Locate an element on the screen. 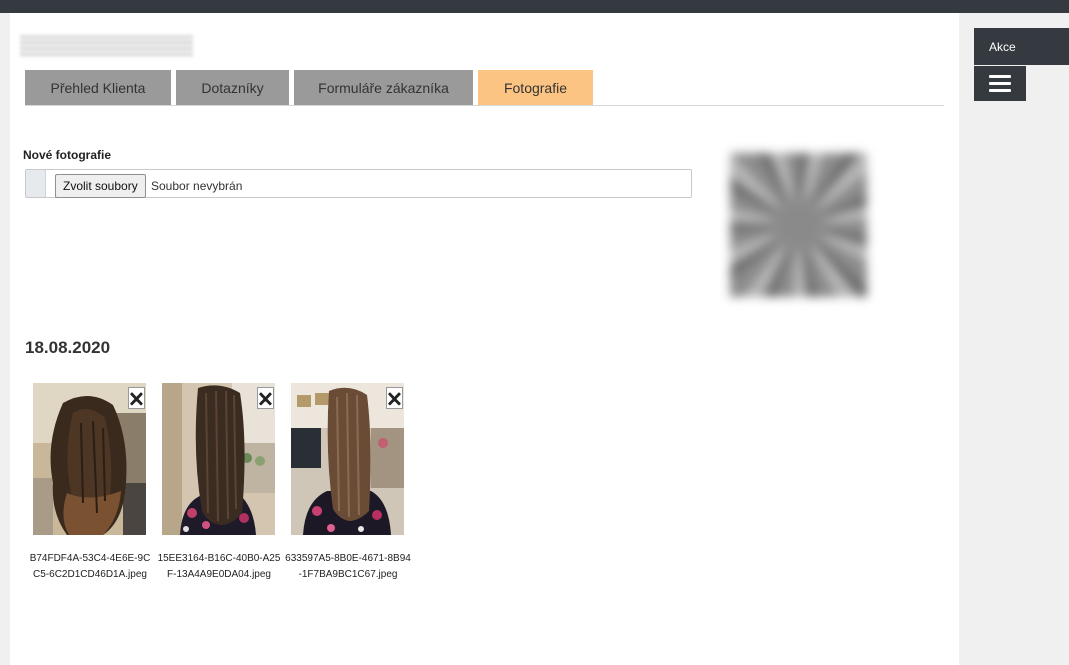 The image size is (1069, 665). blurred-client-name is located at coordinates (106, 46).